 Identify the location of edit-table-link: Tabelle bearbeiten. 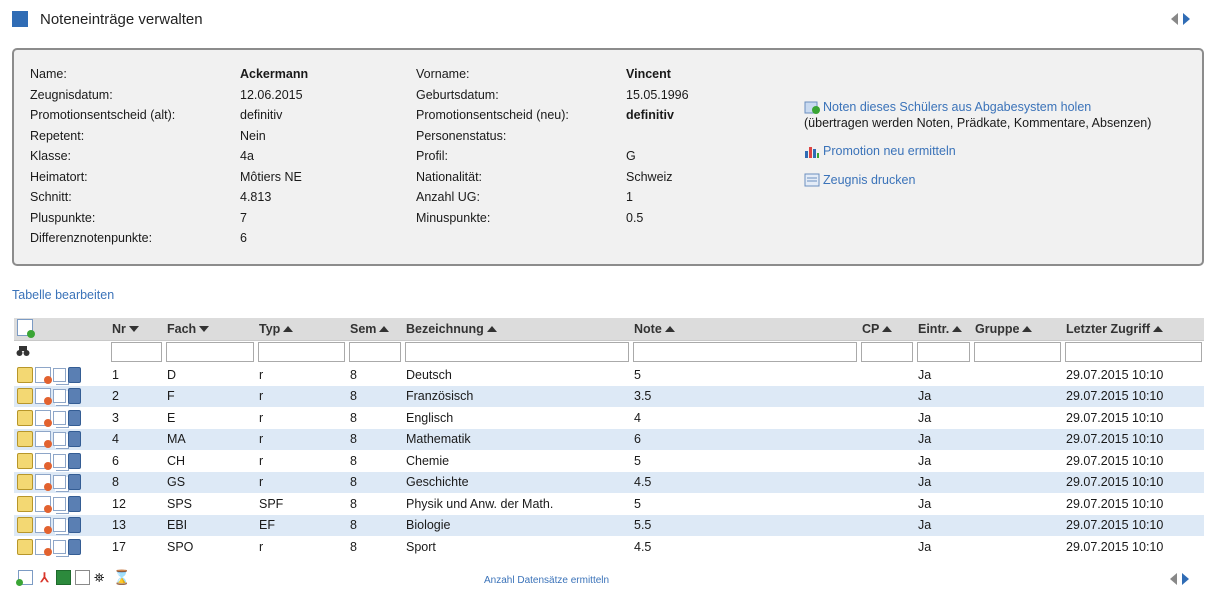
(63, 295).